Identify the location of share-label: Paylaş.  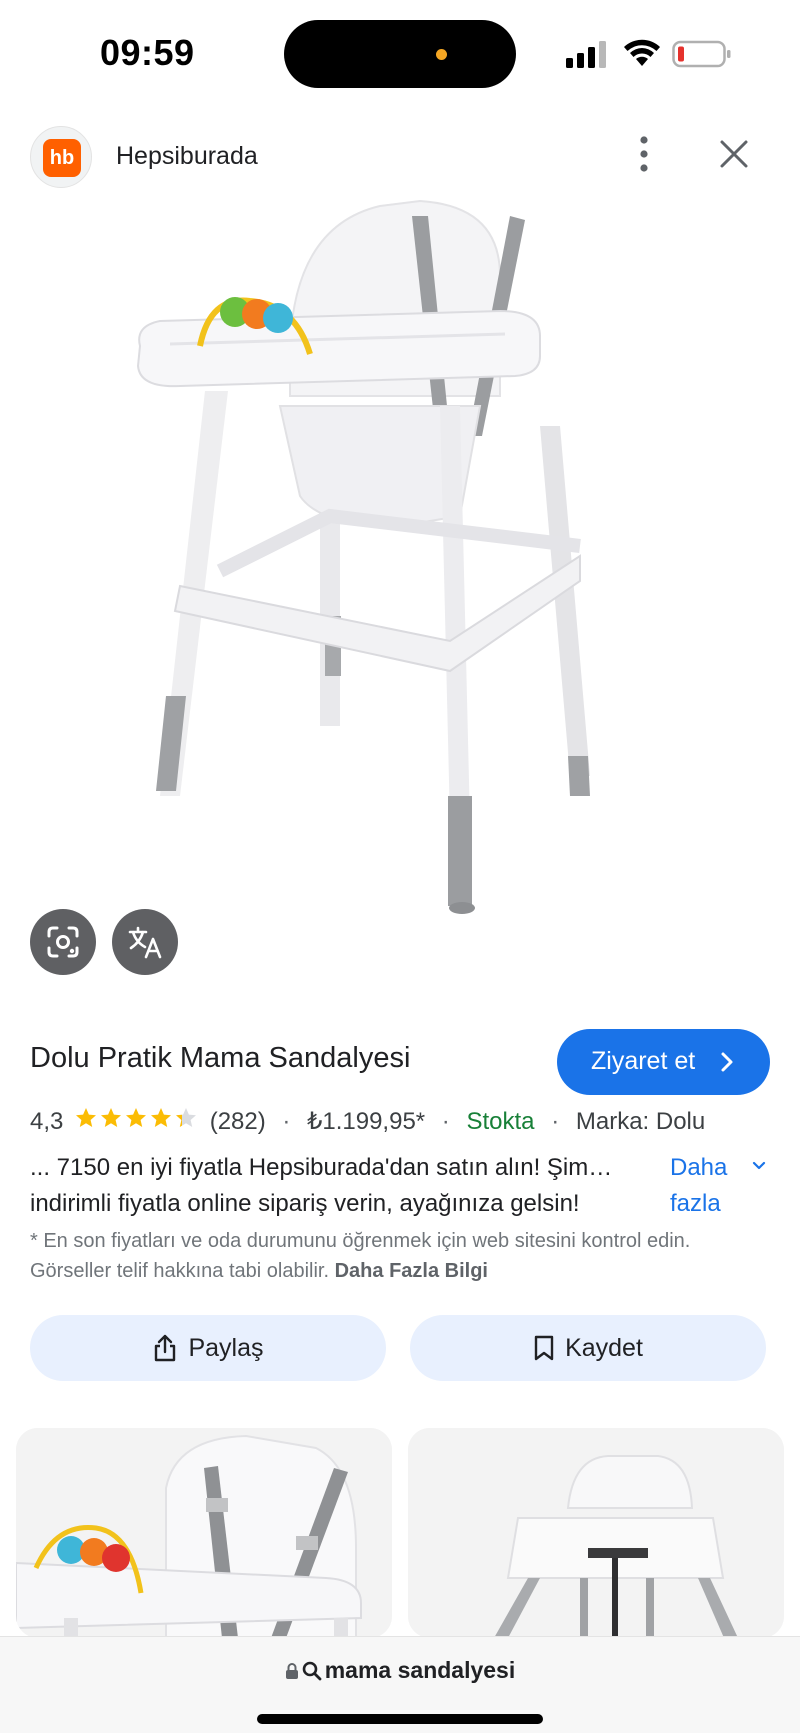
(226, 1347).